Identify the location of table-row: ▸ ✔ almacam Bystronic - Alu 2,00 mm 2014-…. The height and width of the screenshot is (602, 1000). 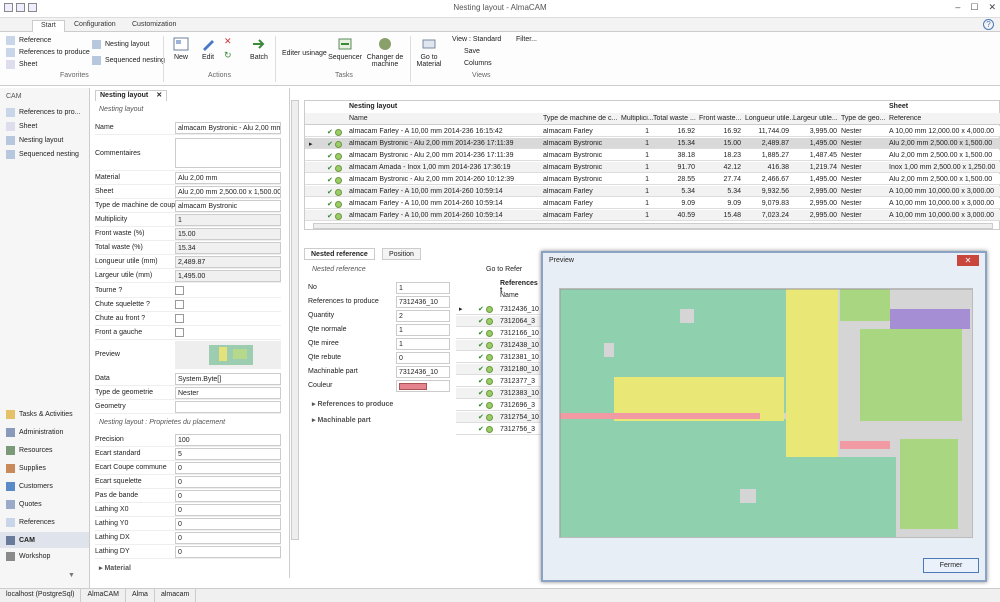
(652, 143).